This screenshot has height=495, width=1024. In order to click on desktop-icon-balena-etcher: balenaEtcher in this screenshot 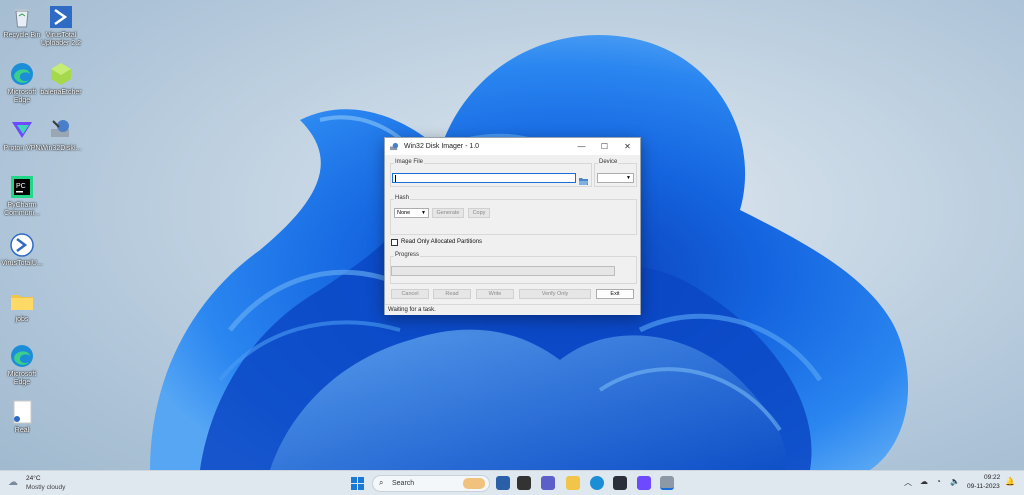, I will do `click(61, 79)`.